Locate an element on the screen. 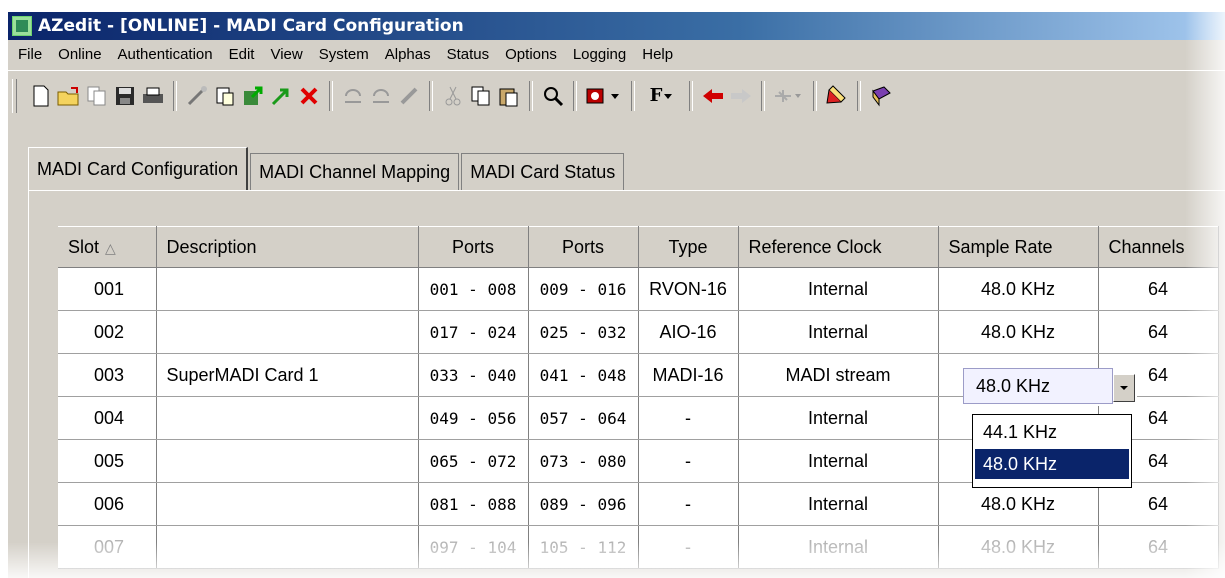 The width and height of the screenshot is (1225, 578). grid-cell-ports-b: 025 - 032 is located at coordinates (583, 332).